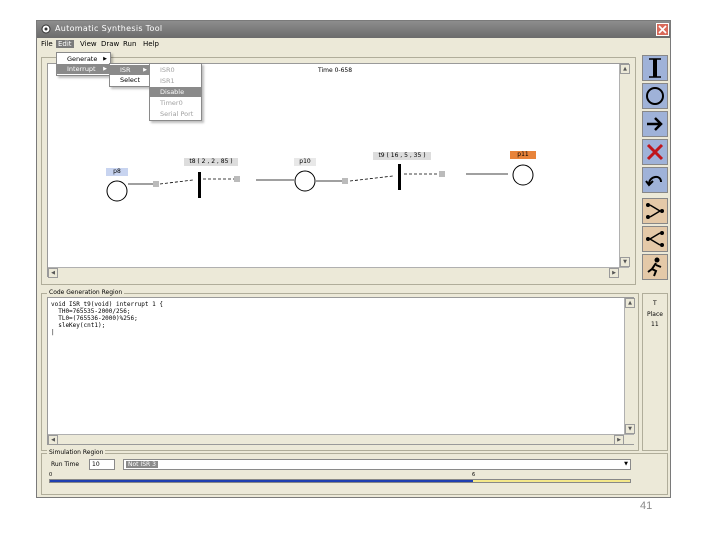  Describe the element at coordinates (129, 44) in the screenshot. I see `menu-run: Run` at that location.